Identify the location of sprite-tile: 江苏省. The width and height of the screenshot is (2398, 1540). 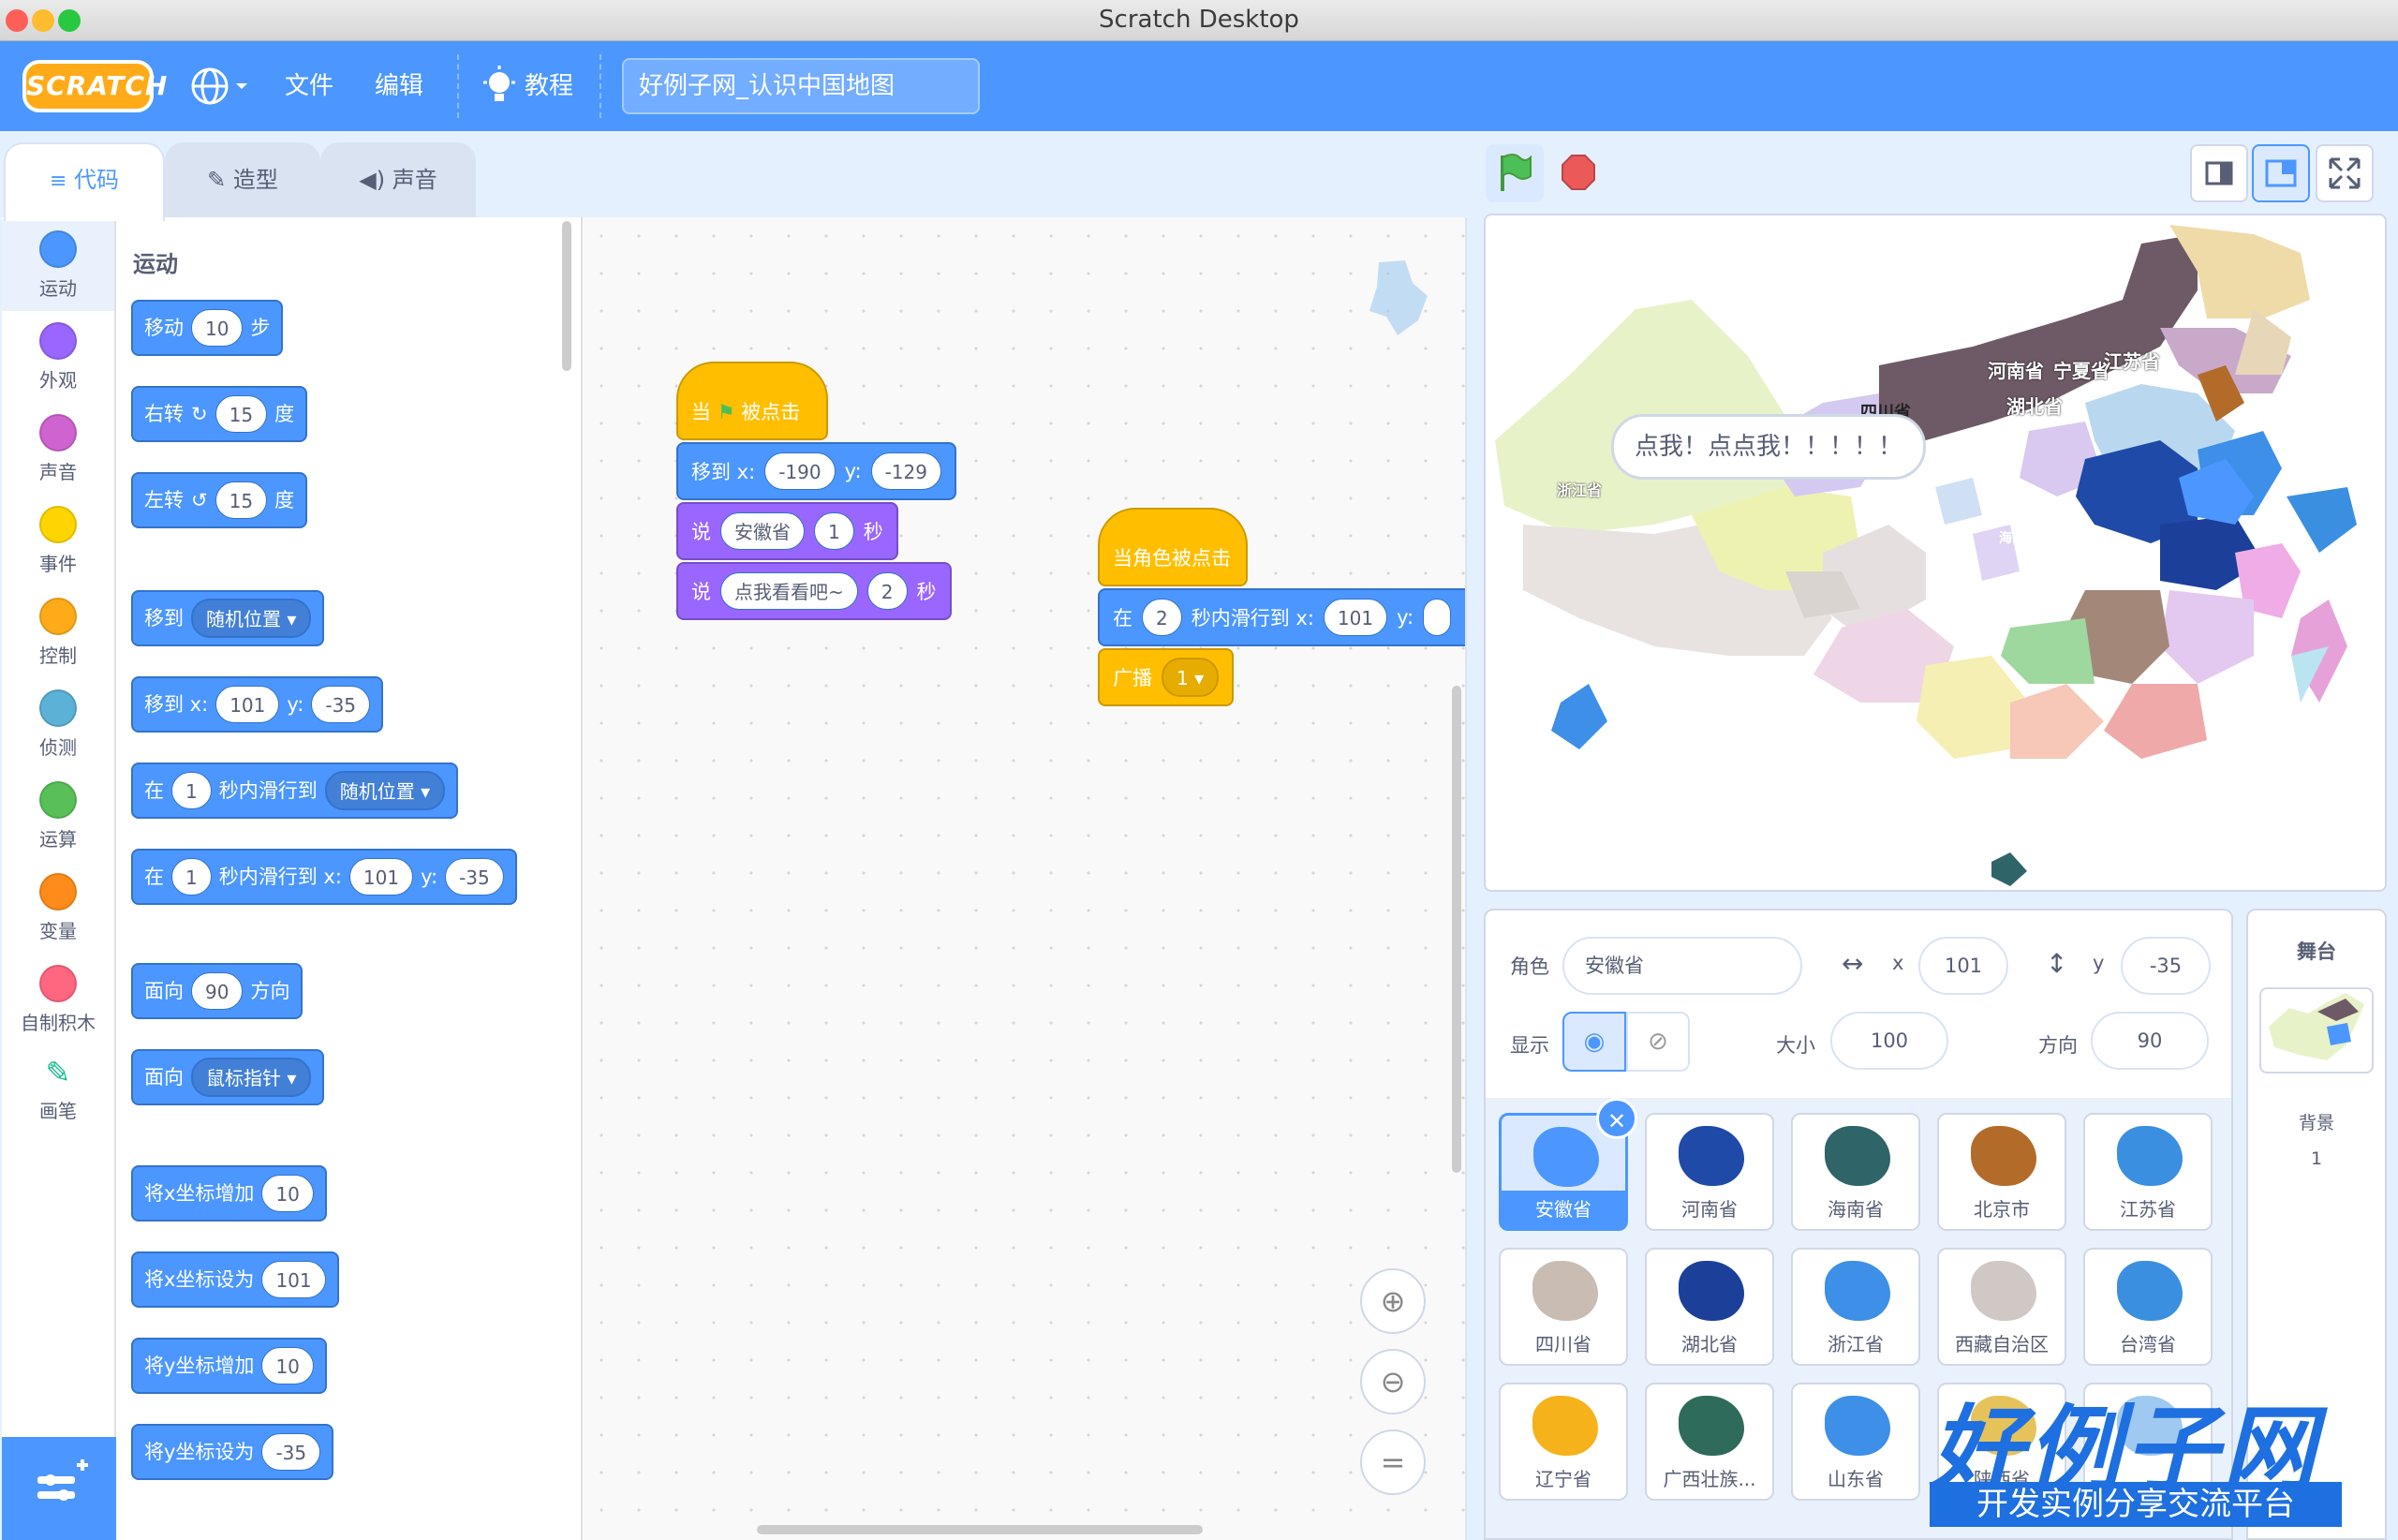
(2148, 1172).